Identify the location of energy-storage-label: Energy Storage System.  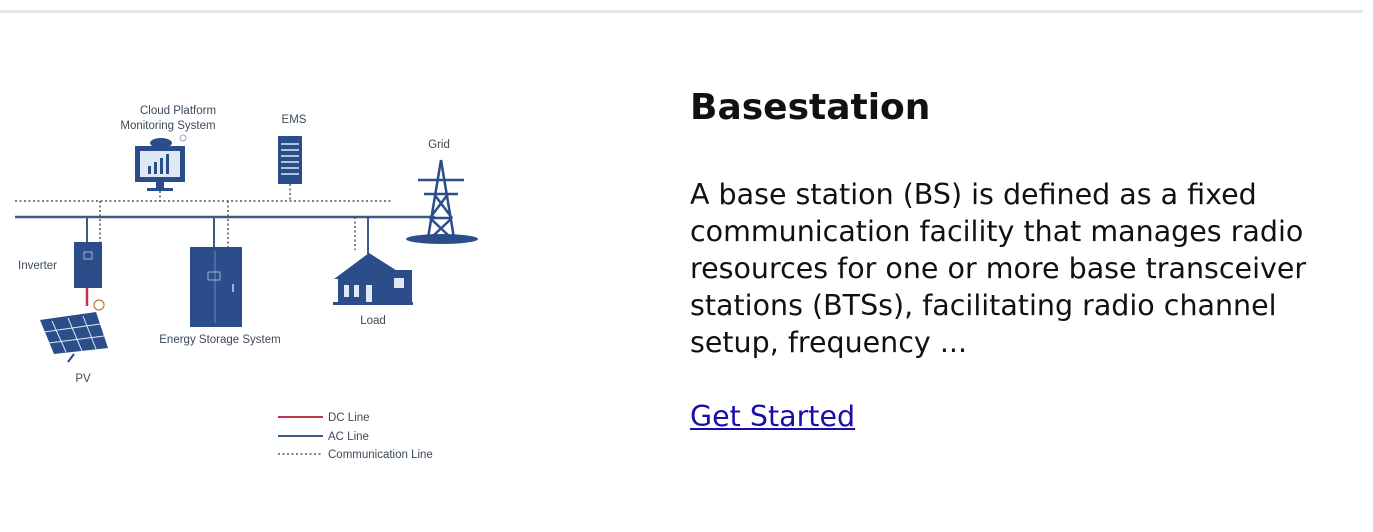
(219, 340).